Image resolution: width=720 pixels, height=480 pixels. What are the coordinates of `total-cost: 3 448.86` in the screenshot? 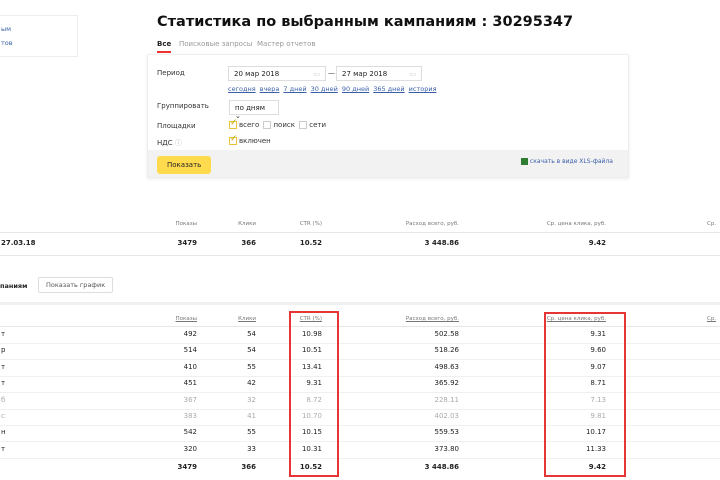 It's located at (441, 467).